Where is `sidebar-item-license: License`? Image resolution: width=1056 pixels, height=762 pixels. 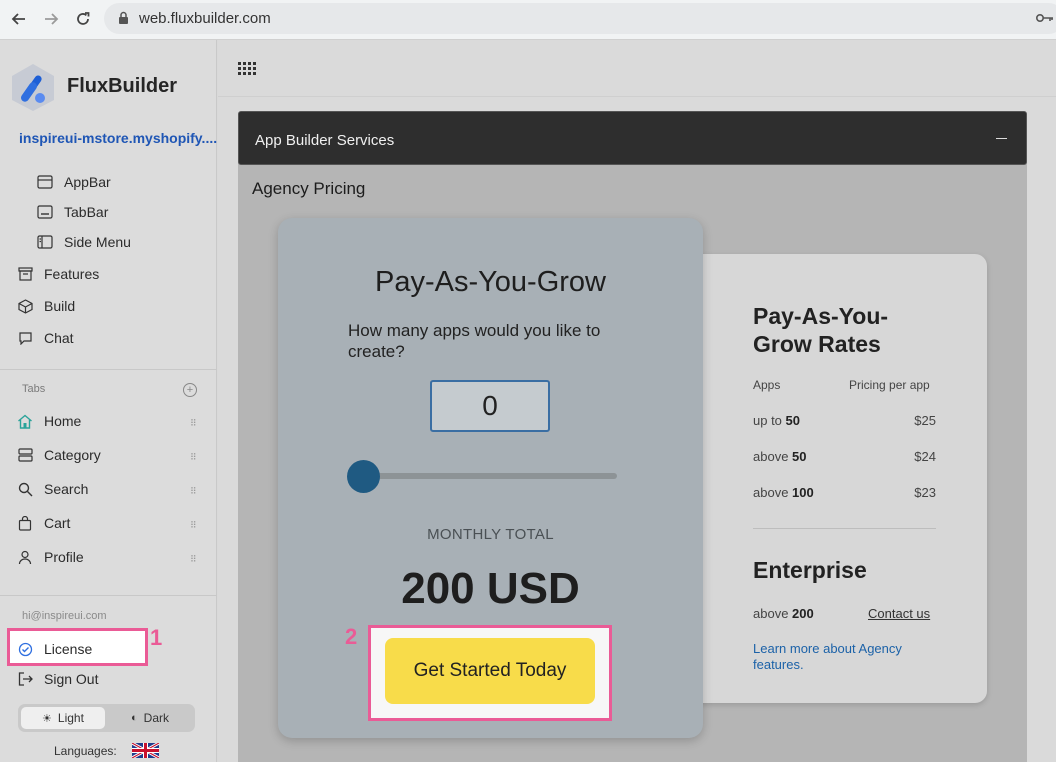 sidebar-item-license: License is located at coordinates (54, 649).